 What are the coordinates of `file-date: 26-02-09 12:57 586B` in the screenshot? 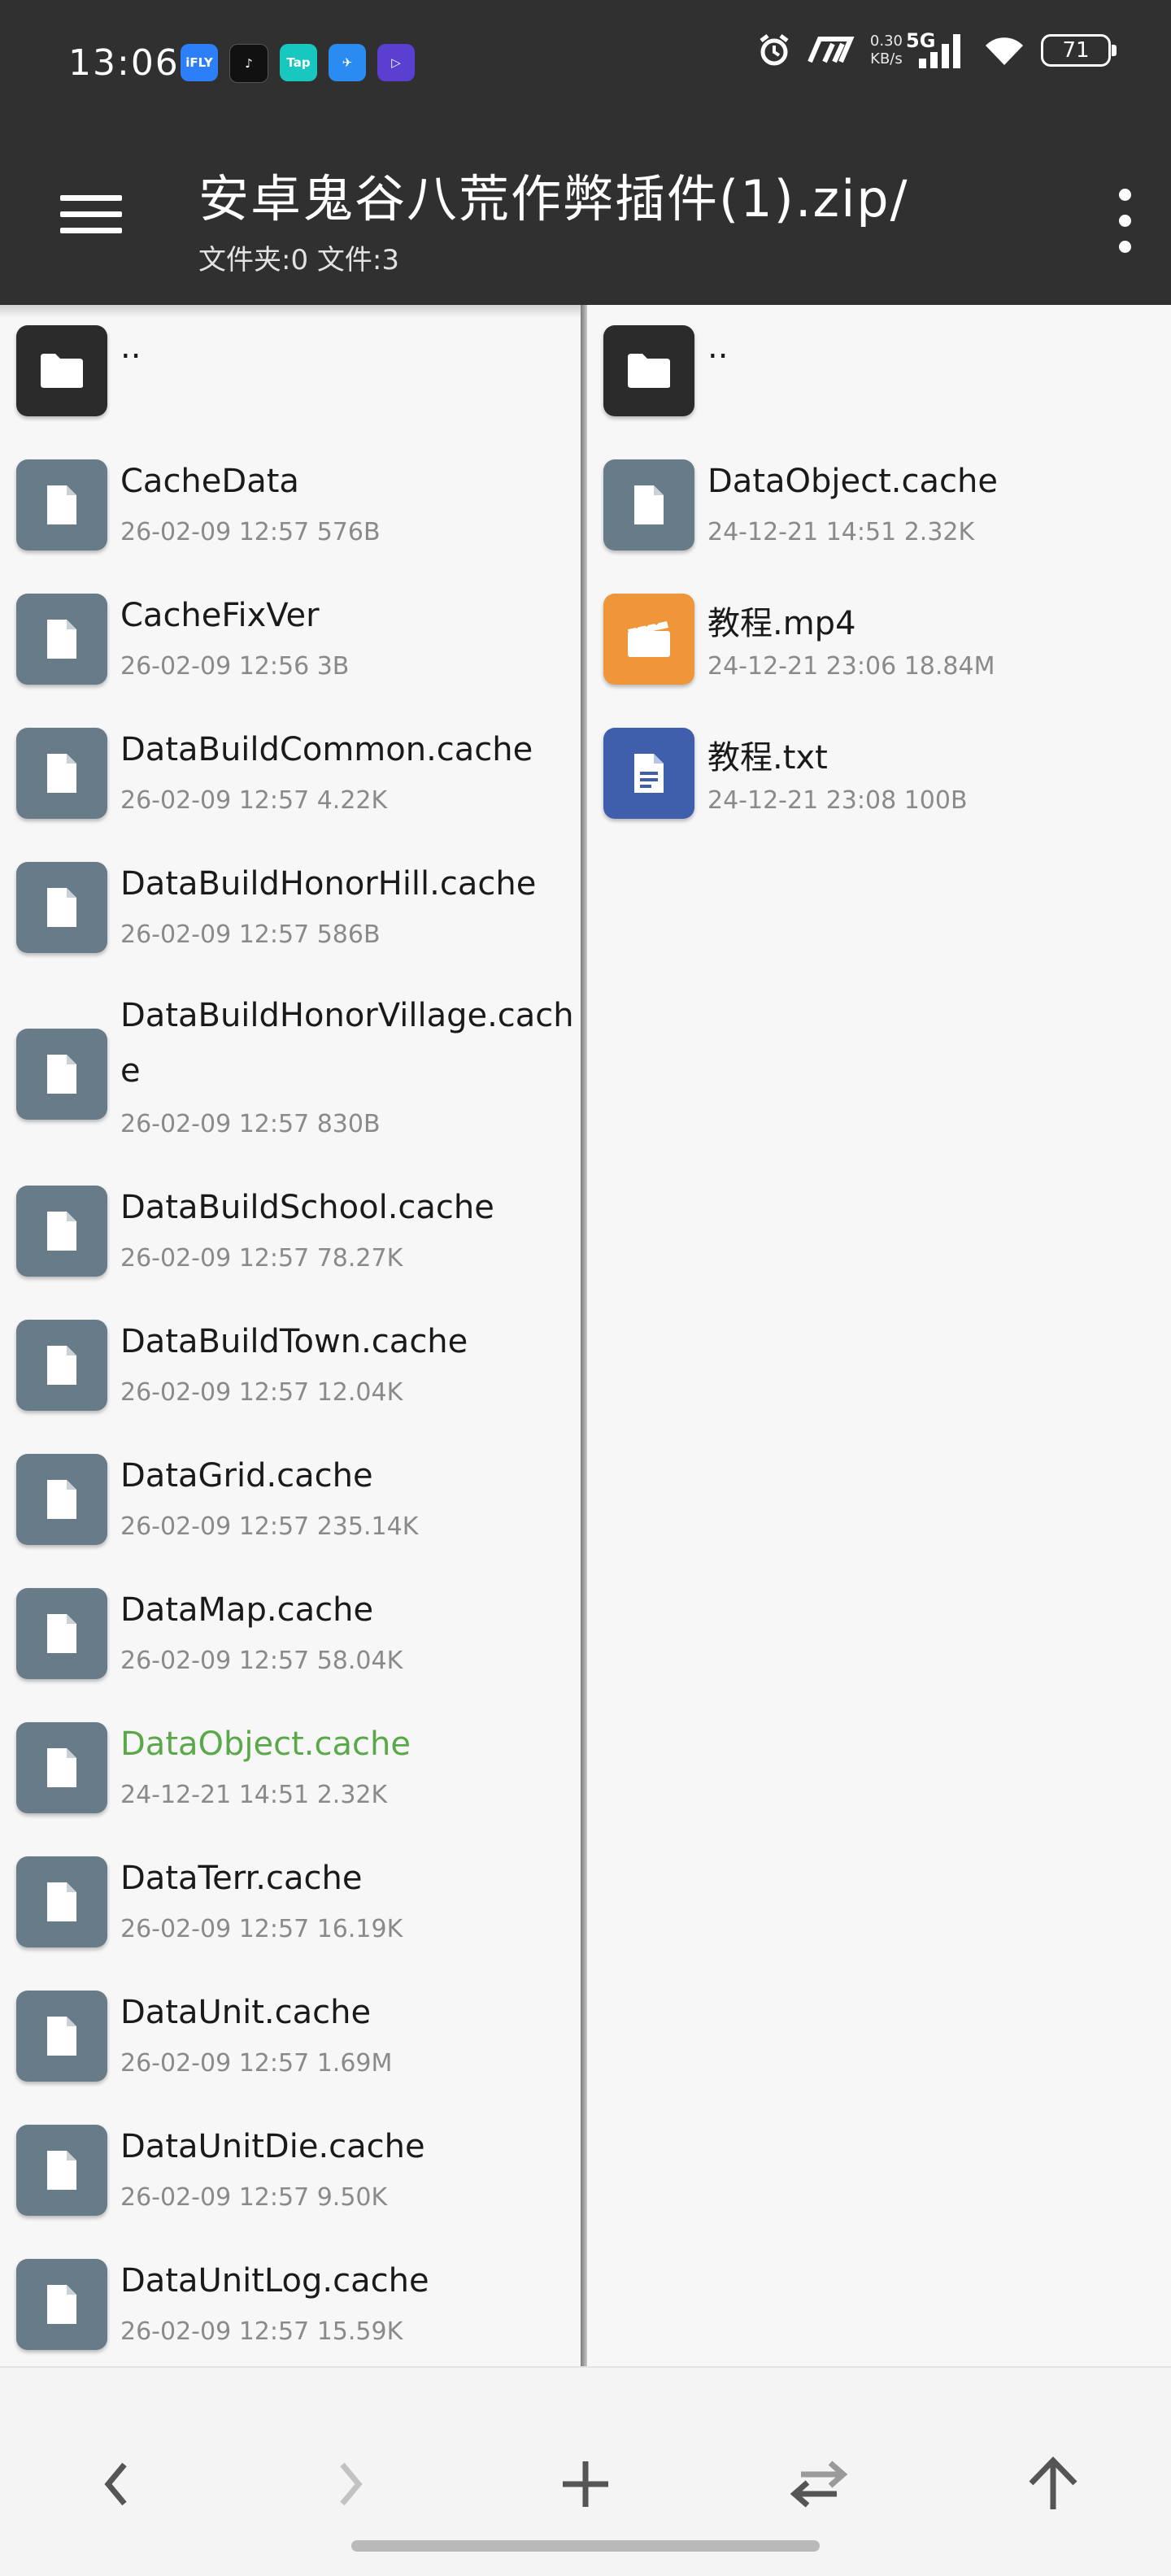 It's located at (251, 935).